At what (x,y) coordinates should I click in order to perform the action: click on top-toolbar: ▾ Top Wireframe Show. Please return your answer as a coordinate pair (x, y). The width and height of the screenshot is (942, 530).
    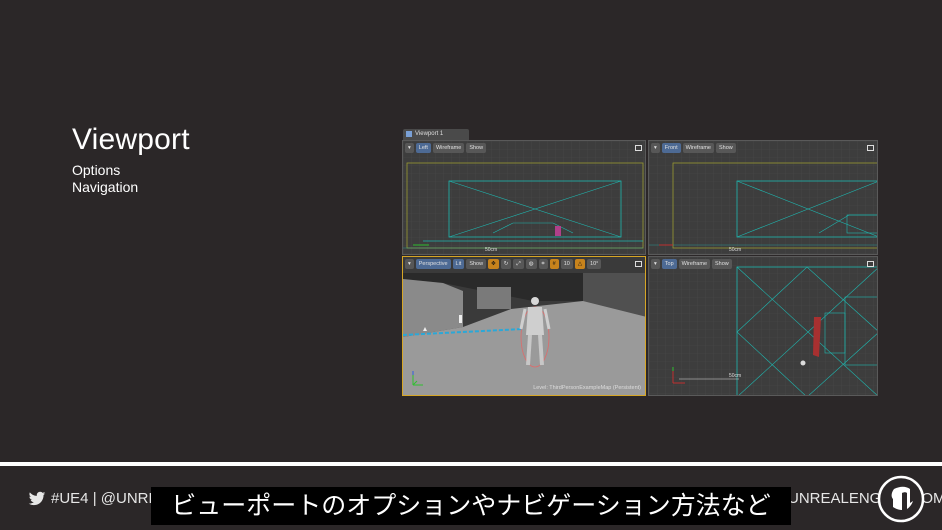
    Looking at the image, I should click on (691, 264).